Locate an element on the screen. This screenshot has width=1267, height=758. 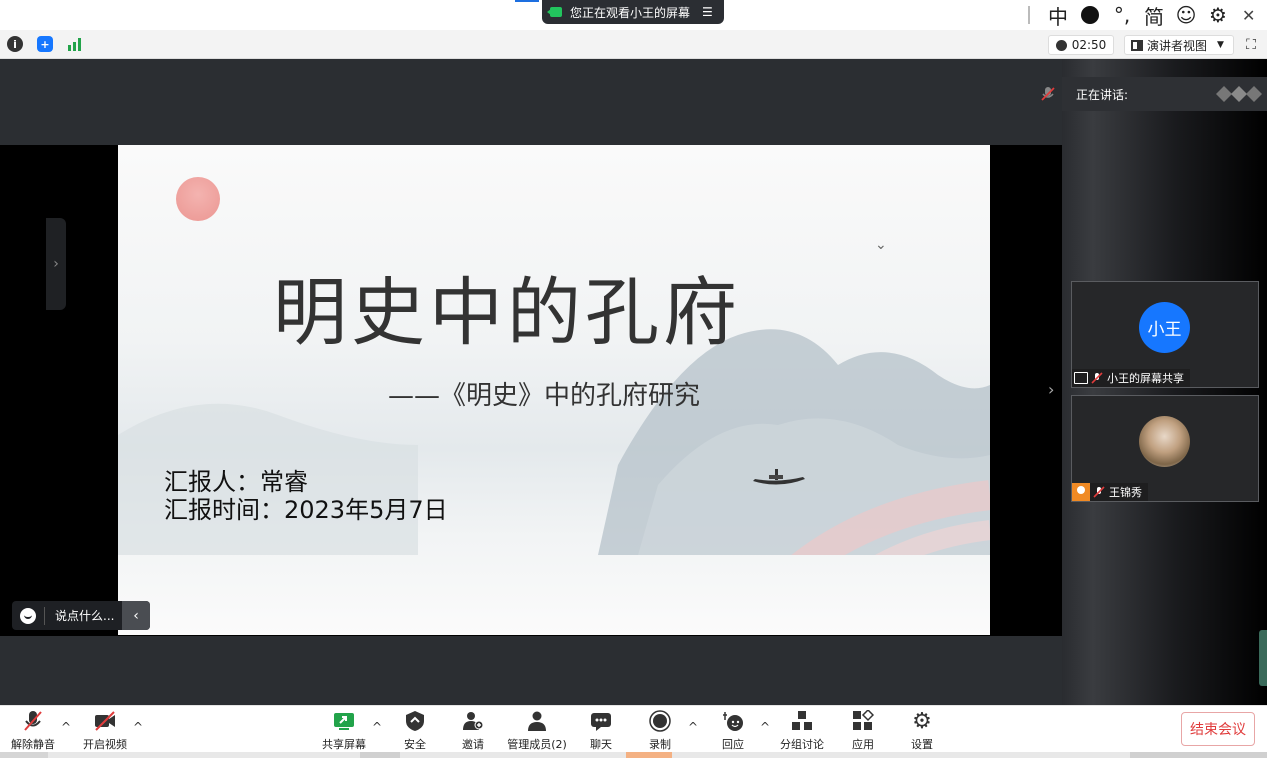
speaking-label: 正在讲话: is located at coordinates (1102, 94).